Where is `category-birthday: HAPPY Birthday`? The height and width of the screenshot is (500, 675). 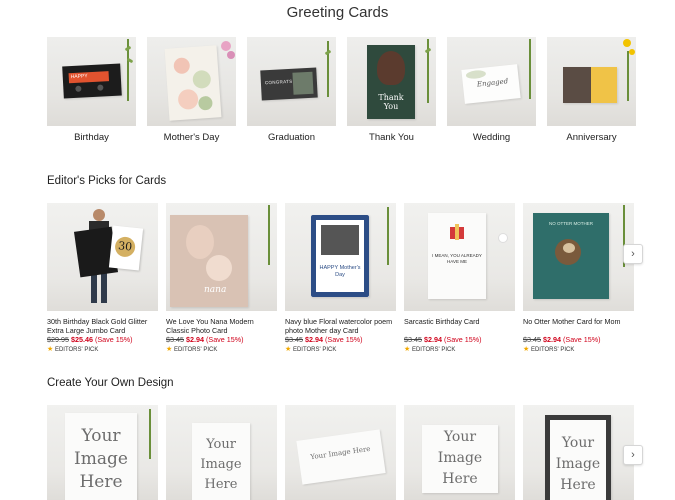 category-birthday: HAPPY Birthday is located at coordinates (91, 90).